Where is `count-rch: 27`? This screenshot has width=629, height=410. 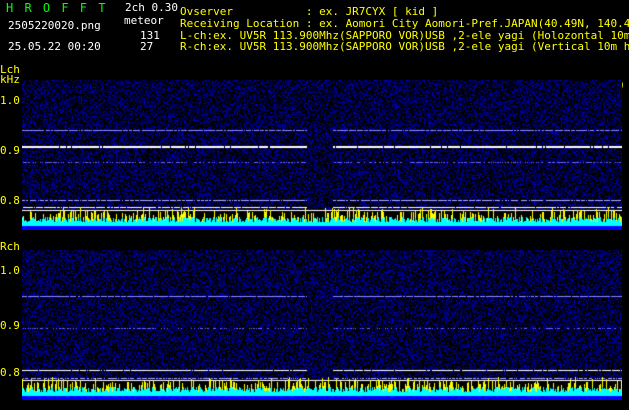 count-rch: 27 is located at coordinates (147, 46).